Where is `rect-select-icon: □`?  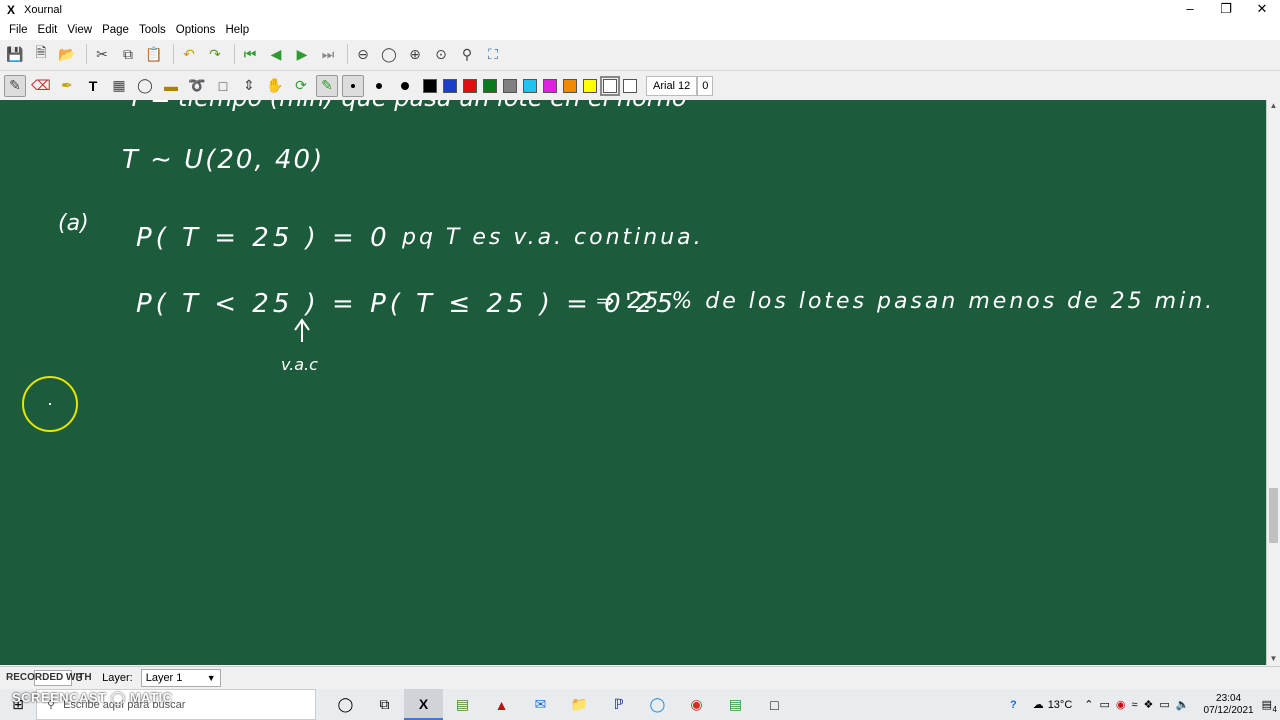
rect-select-icon: □ is located at coordinates (223, 86).